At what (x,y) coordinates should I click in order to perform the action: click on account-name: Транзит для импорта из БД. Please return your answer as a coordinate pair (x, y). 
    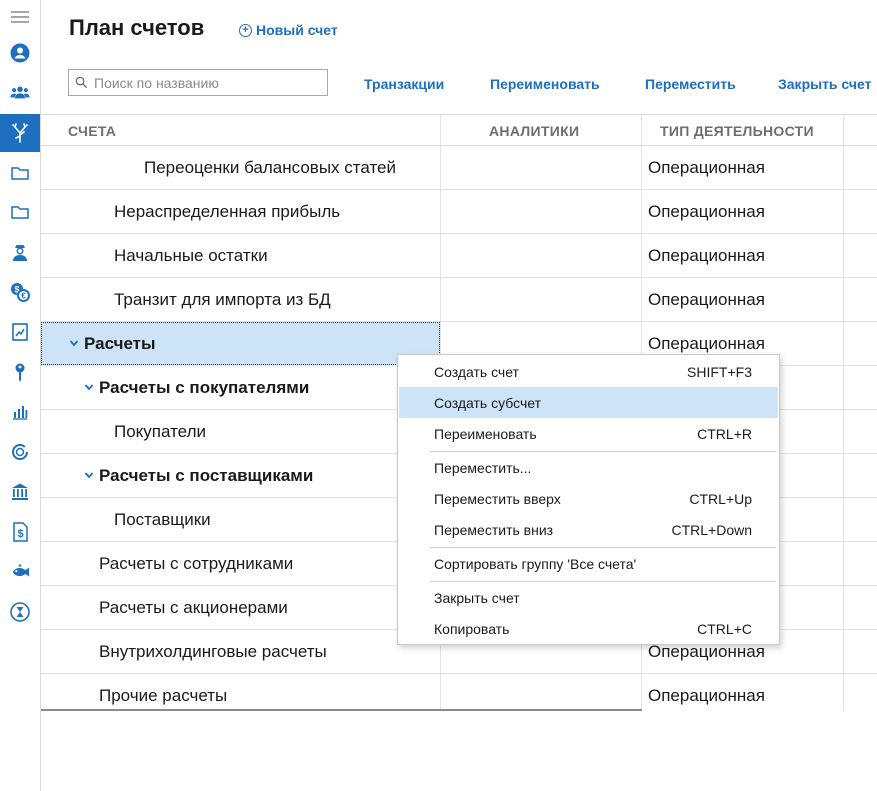
    Looking at the image, I should click on (222, 299).